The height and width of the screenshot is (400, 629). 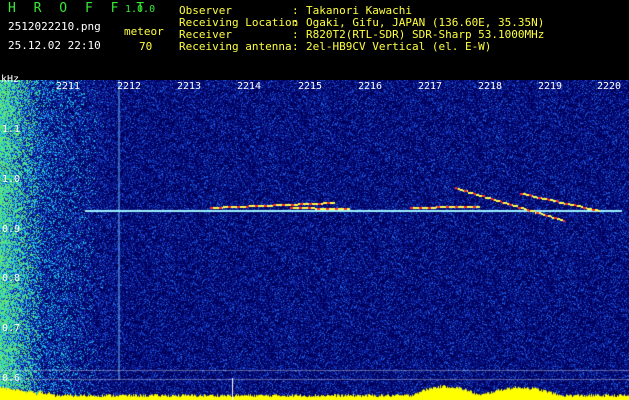 I want to click on time-tick-label: 2213, so click(x=189, y=86).